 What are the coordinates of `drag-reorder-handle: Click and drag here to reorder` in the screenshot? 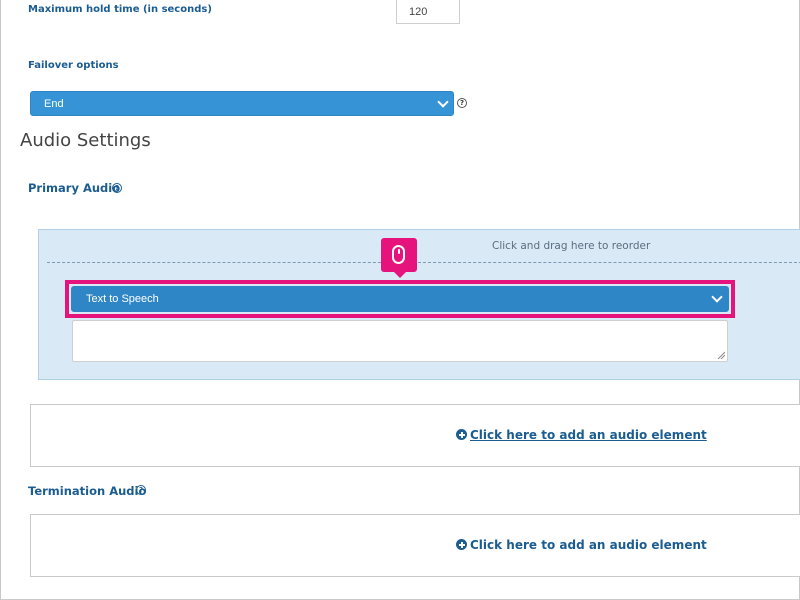 It's located at (571, 246).